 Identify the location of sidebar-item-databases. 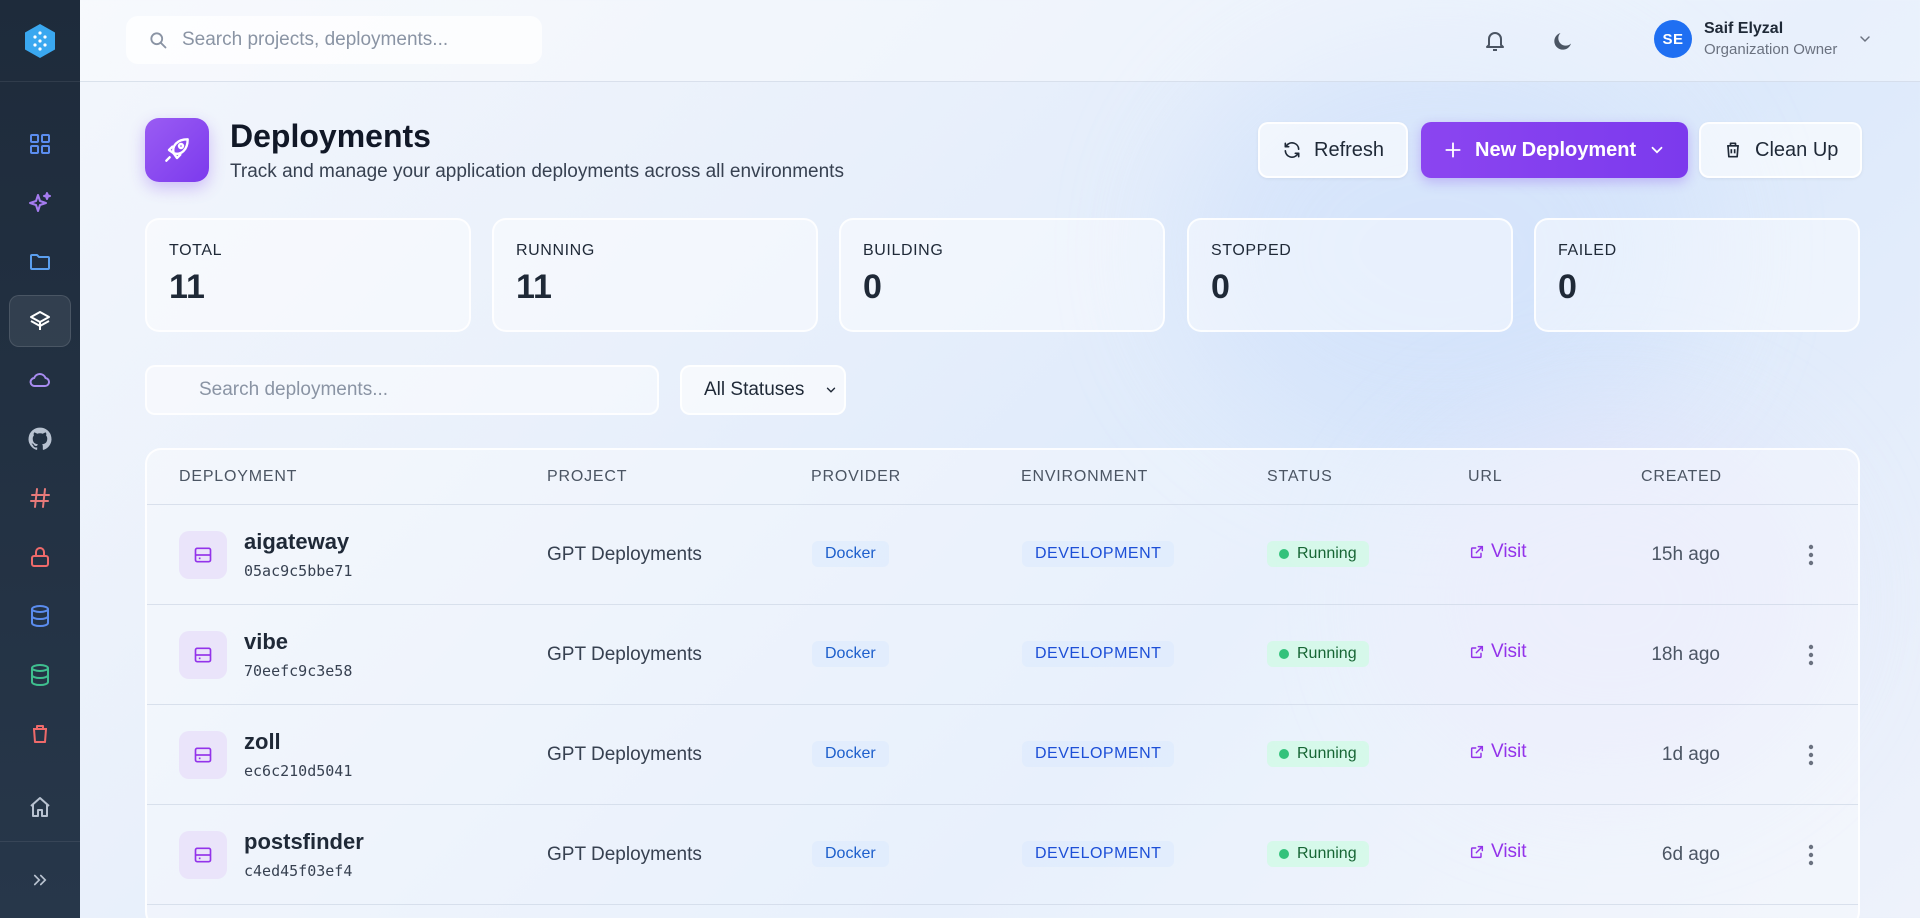
(40, 616).